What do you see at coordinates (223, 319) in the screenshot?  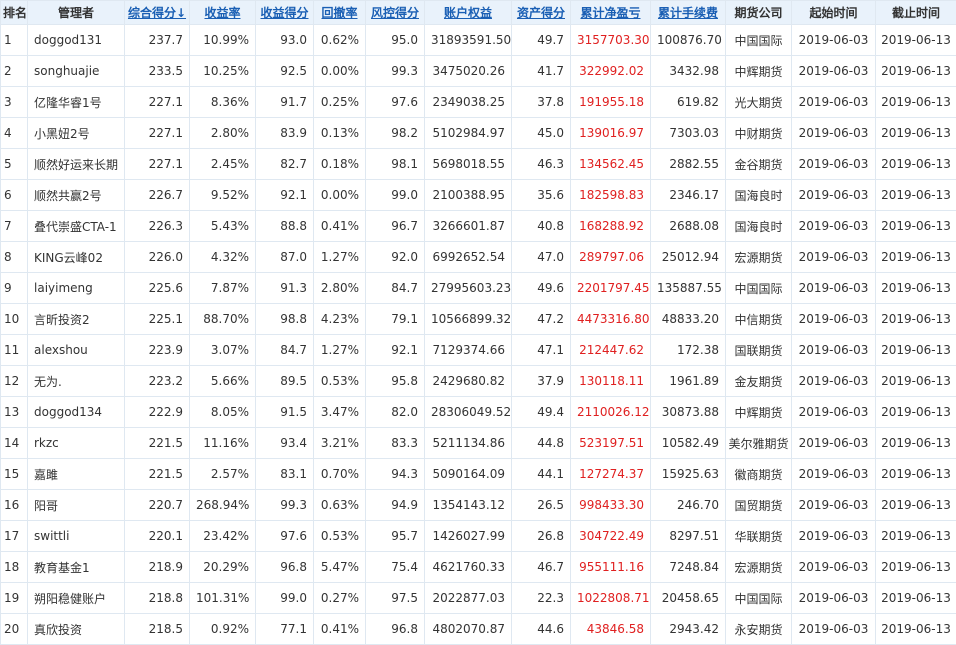 I see `cell-return-rate: 88.70%` at bounding box center [223, 319].